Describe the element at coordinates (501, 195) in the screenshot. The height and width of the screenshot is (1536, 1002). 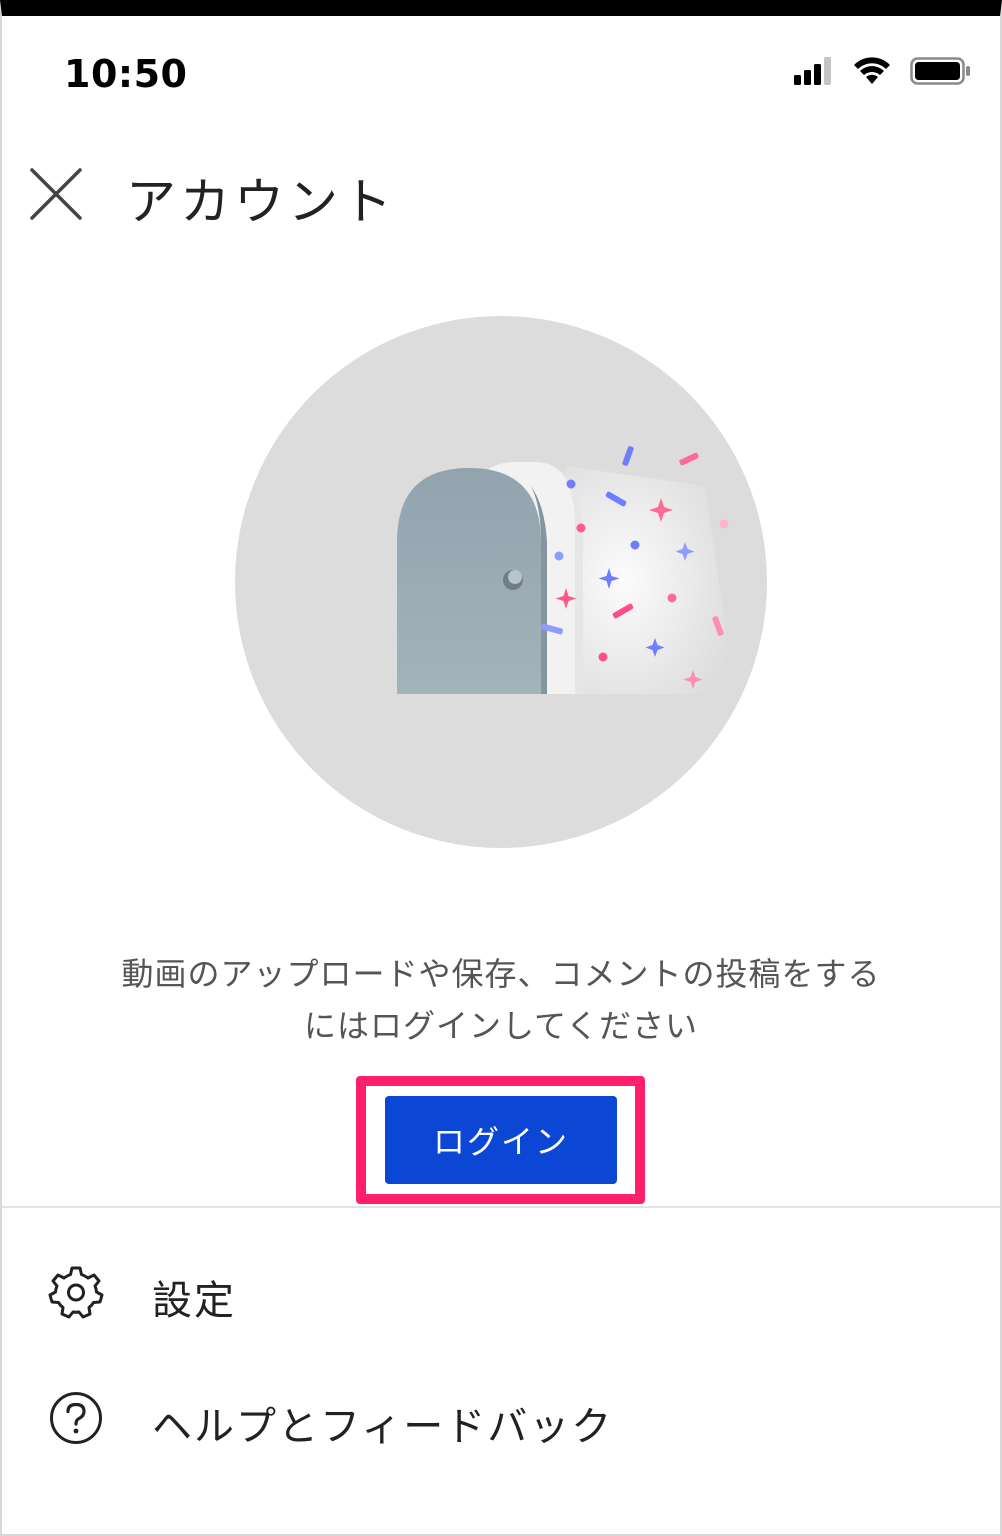
I see `header: アカウント` at that location.